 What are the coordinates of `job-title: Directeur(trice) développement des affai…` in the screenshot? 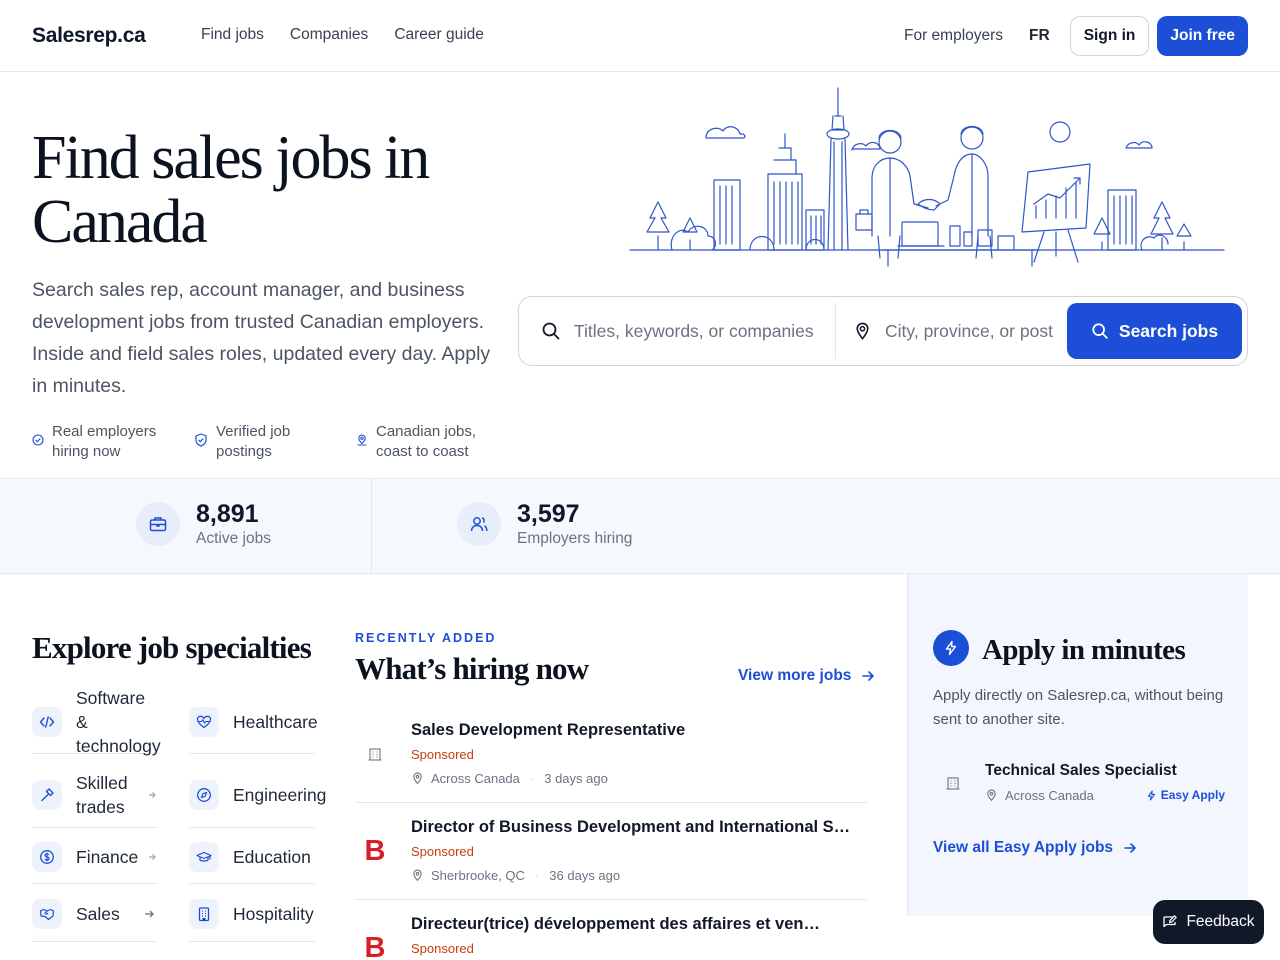 It's located at (618, 924).